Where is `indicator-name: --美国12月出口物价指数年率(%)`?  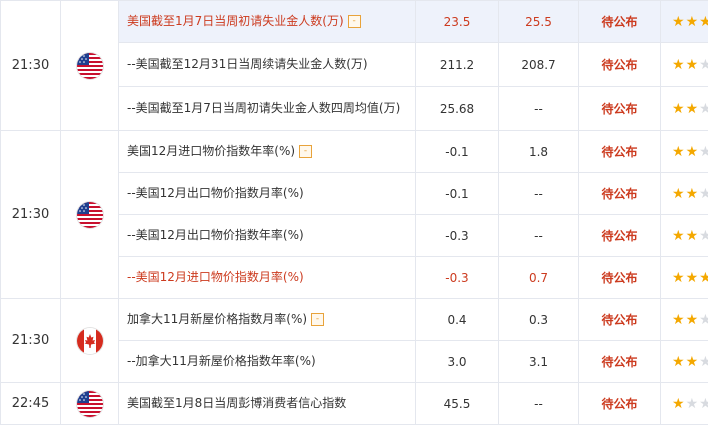 indicator-name: --美国12月出口物价指数年率(%) is located at coordinates (267, 235).